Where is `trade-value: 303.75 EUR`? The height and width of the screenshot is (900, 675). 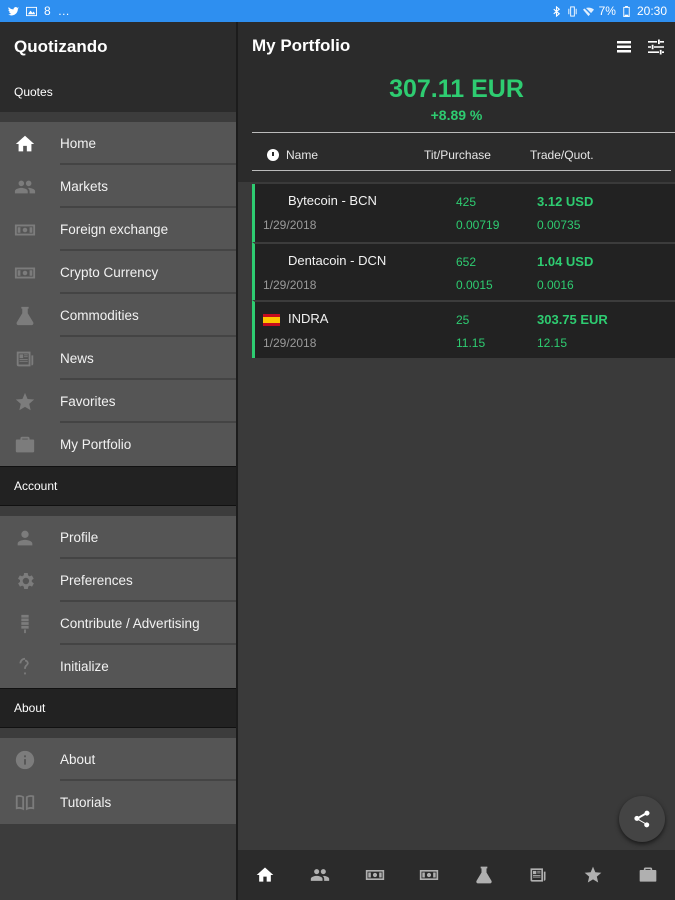 trade-value: 303.75 EUR is located at coordinates (572, 319).